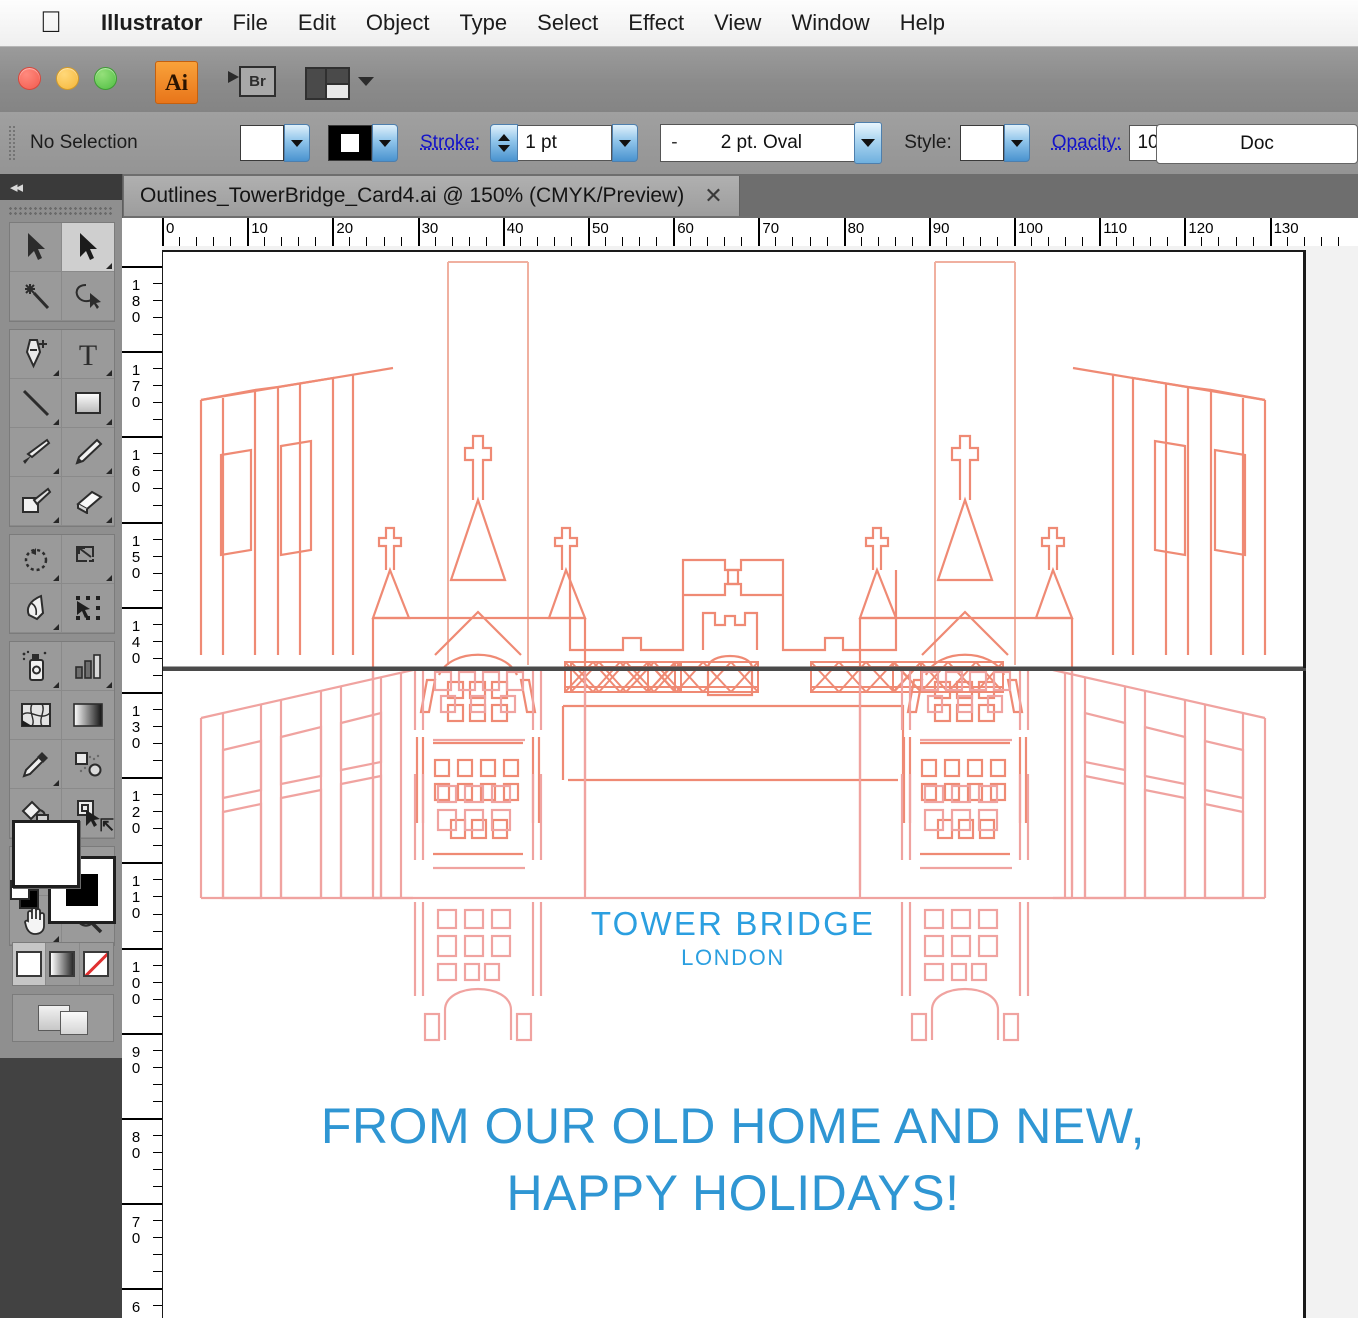 The height and width of the screenshot is (1318, 1358). I want to click on menu-file: File, so click(249, 23).